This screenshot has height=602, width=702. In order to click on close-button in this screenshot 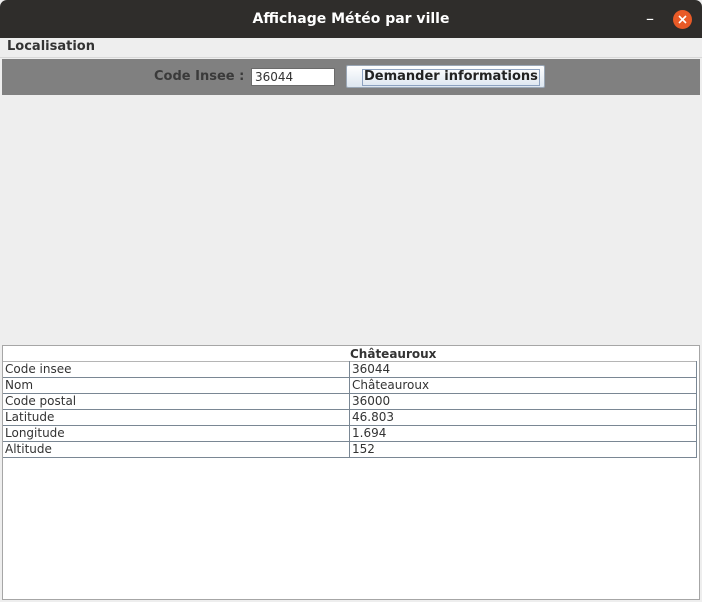, I will do `click(682, 19)`.